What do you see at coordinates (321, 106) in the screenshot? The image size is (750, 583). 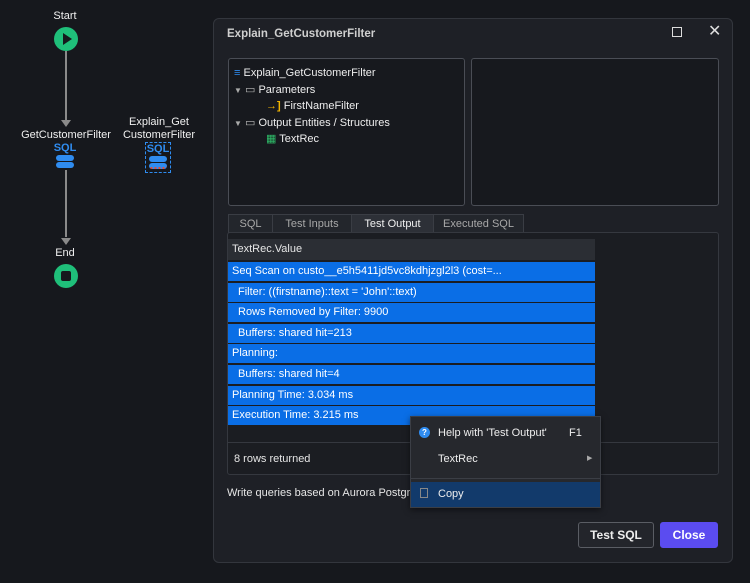 I see `param-label: FirstNameFilter` at bounding box center [321, 106].